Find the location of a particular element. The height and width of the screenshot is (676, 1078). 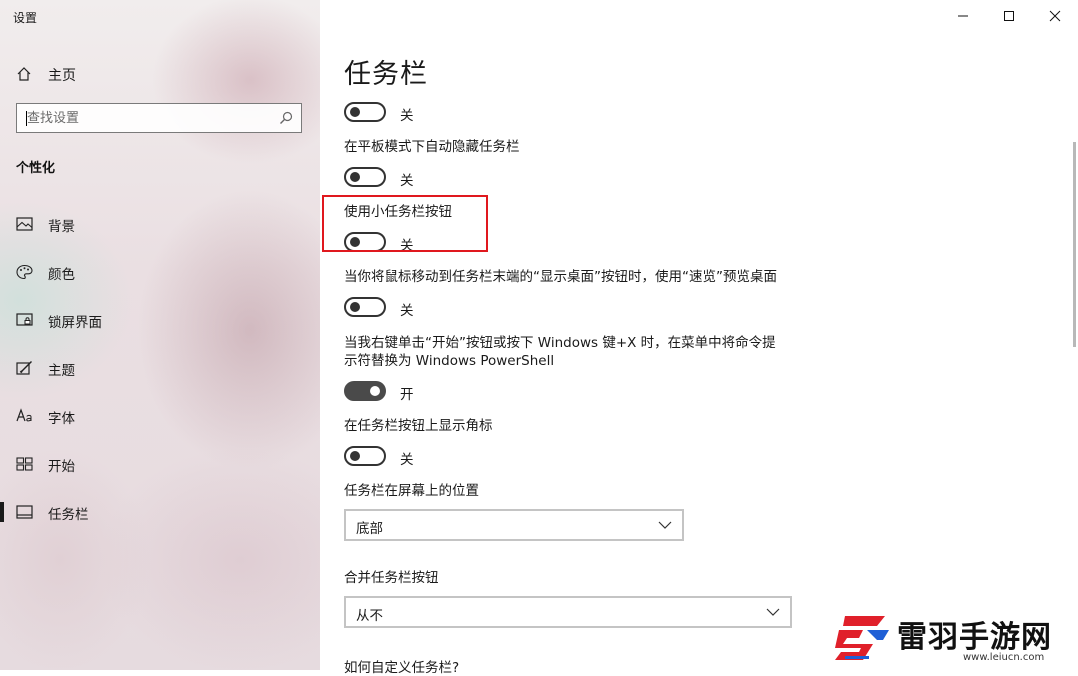

active-indicator is located at coordinates (2, 512).